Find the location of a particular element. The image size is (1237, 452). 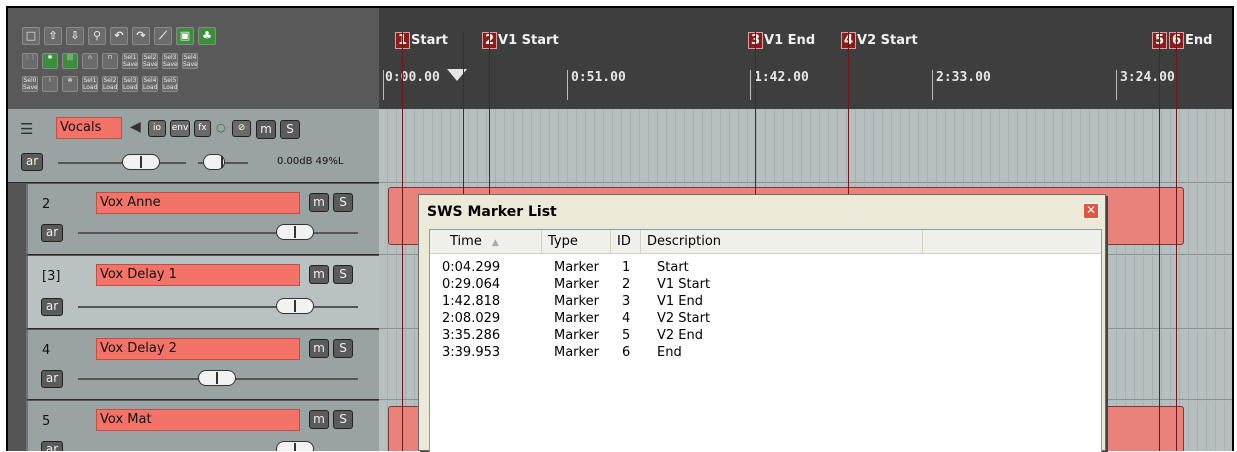

cell-id: 6 is located at coordinates (626, 352).